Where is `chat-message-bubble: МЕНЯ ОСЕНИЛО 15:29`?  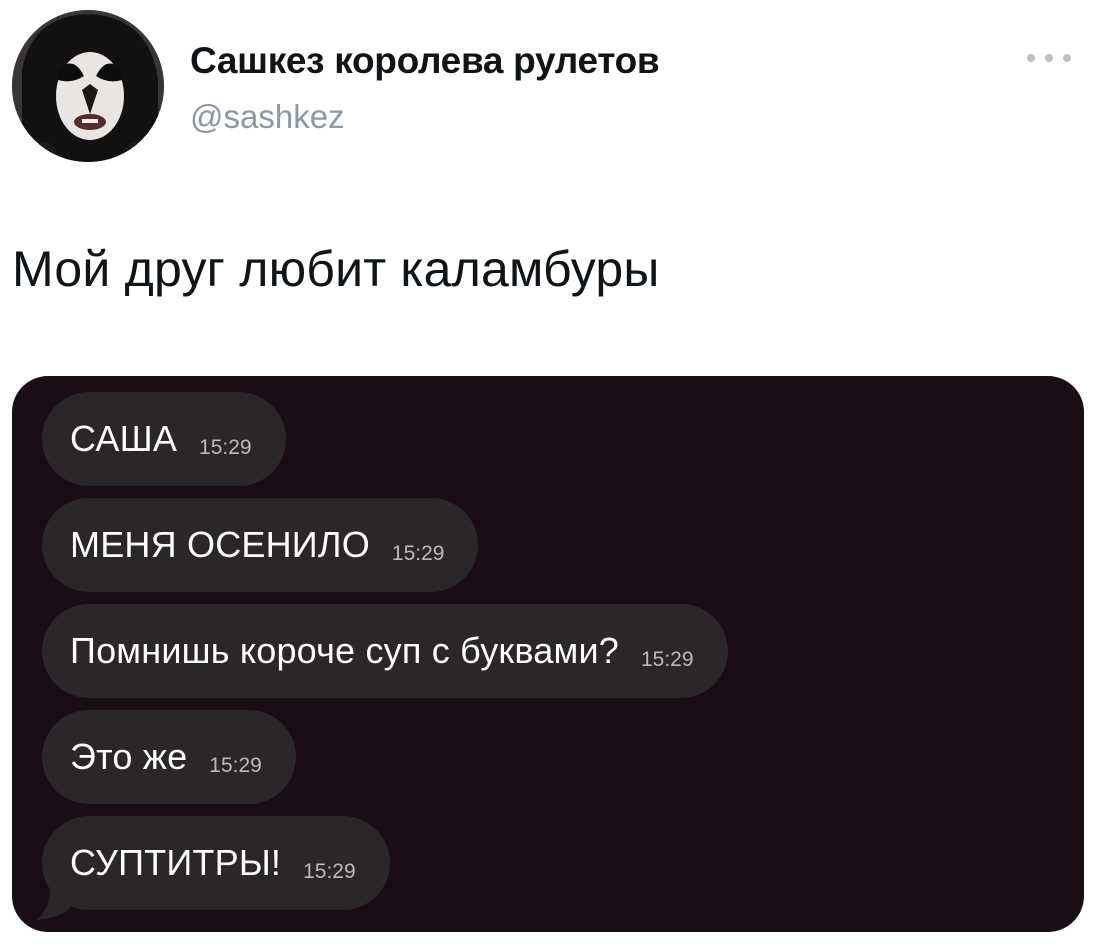
chat-message-bubble: МЕНЯ ОСЕНИЛО 15:29 is located at coordinates (260, 545).